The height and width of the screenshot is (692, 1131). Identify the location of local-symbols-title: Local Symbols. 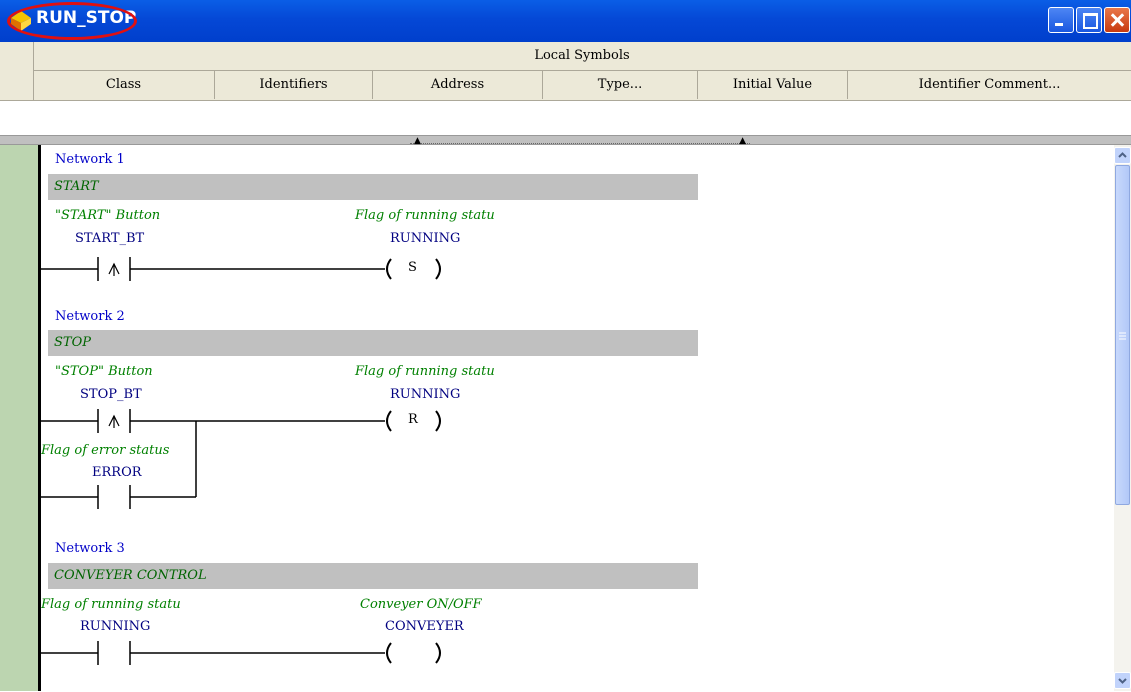
(582, 56).